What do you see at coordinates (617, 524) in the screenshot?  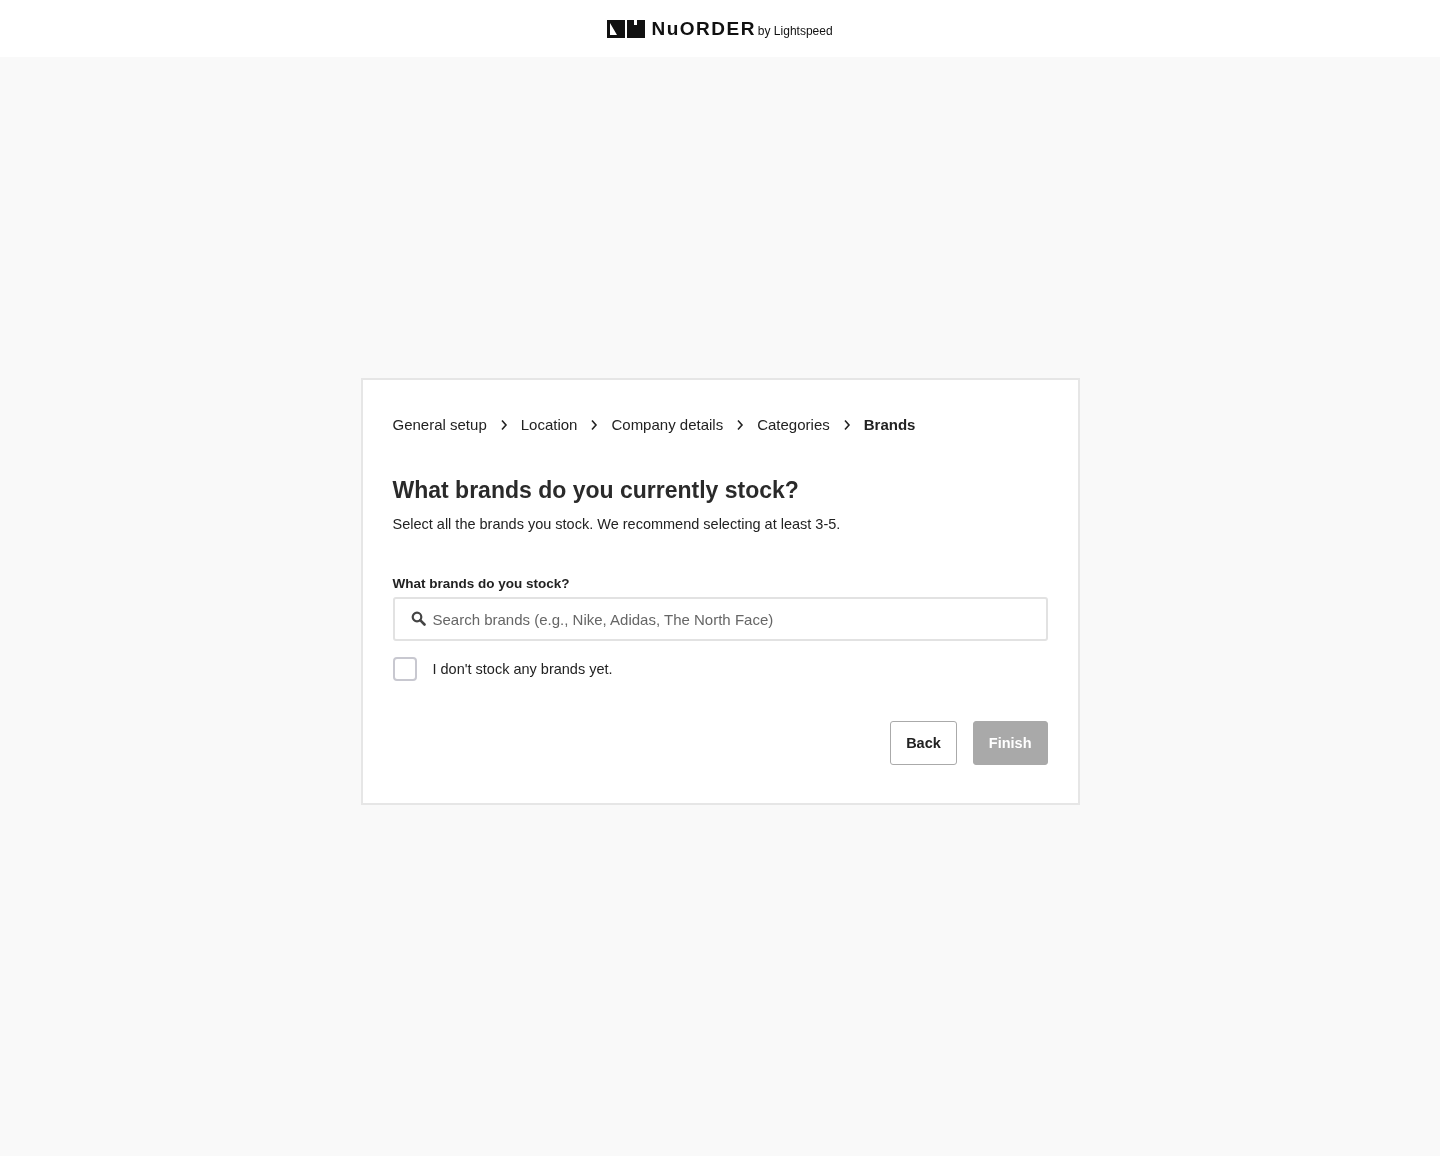 I see `page-subtitle: Select all the brands you stock. We recommend selecting at least 3-5.` at bounding box center [617, 524].